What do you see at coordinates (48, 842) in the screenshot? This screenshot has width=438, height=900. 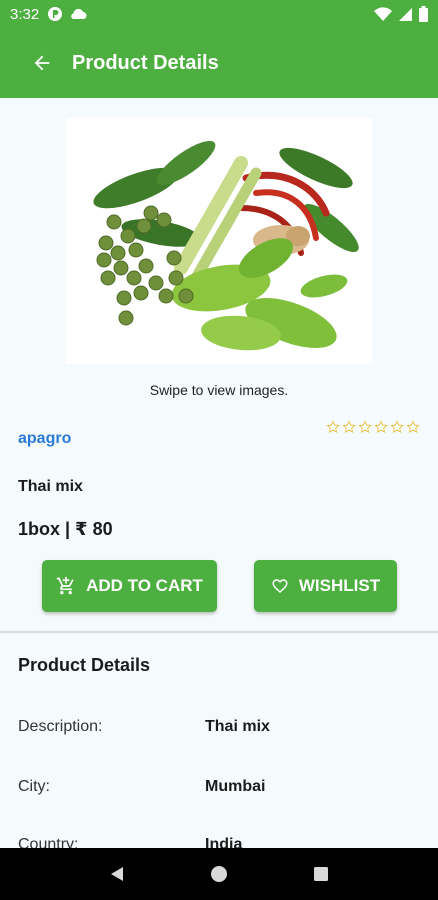 I see `detail-label-country: Country:` at bounding box center [48, 842].